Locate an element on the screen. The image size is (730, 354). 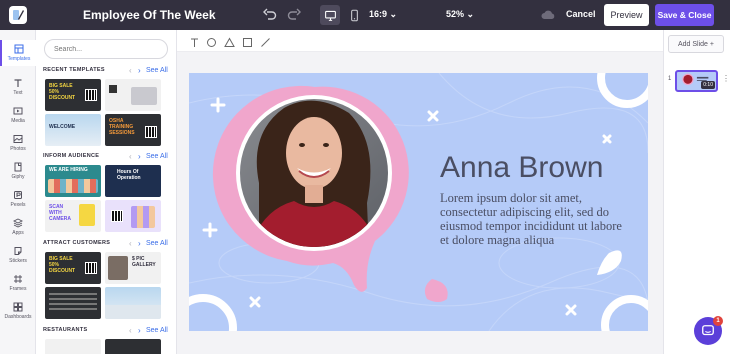
media-icon is located at coordinates (18, 111).